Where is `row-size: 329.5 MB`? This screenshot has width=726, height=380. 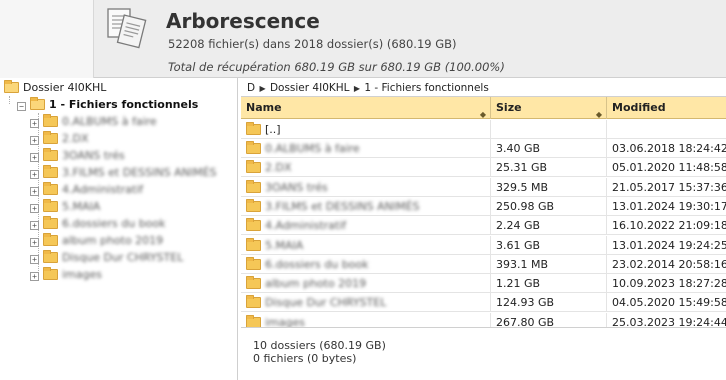
row-size: 329.5 MB is located at coordinates (549, 187).